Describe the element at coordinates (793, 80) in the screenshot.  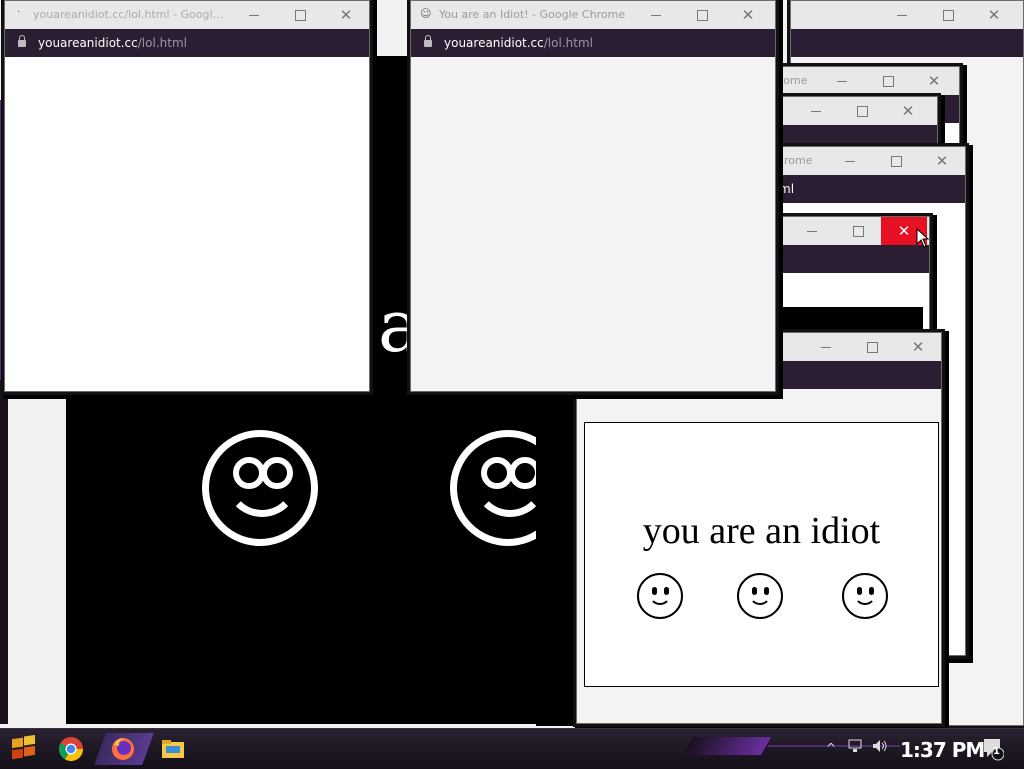
I see `window-title: rome` at that location.